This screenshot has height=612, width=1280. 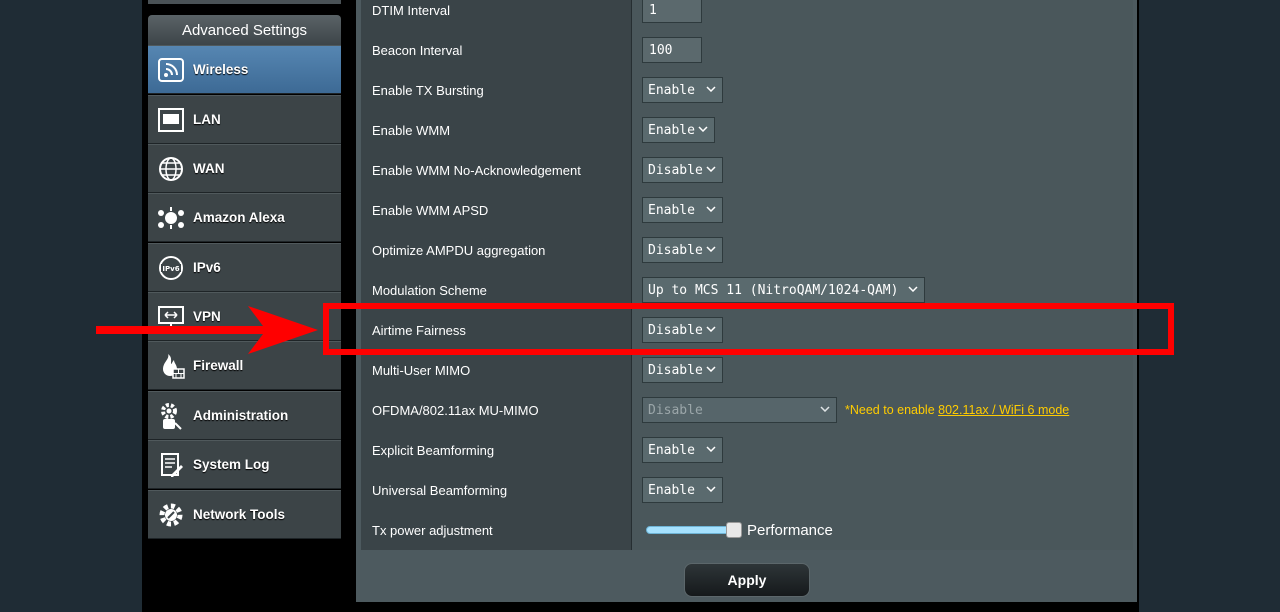 What do you see at coordinates (747, 15) in the screenshot?
I see `row-dtim-interval: DTIM Interval 1` at bounding box center [747, 15].